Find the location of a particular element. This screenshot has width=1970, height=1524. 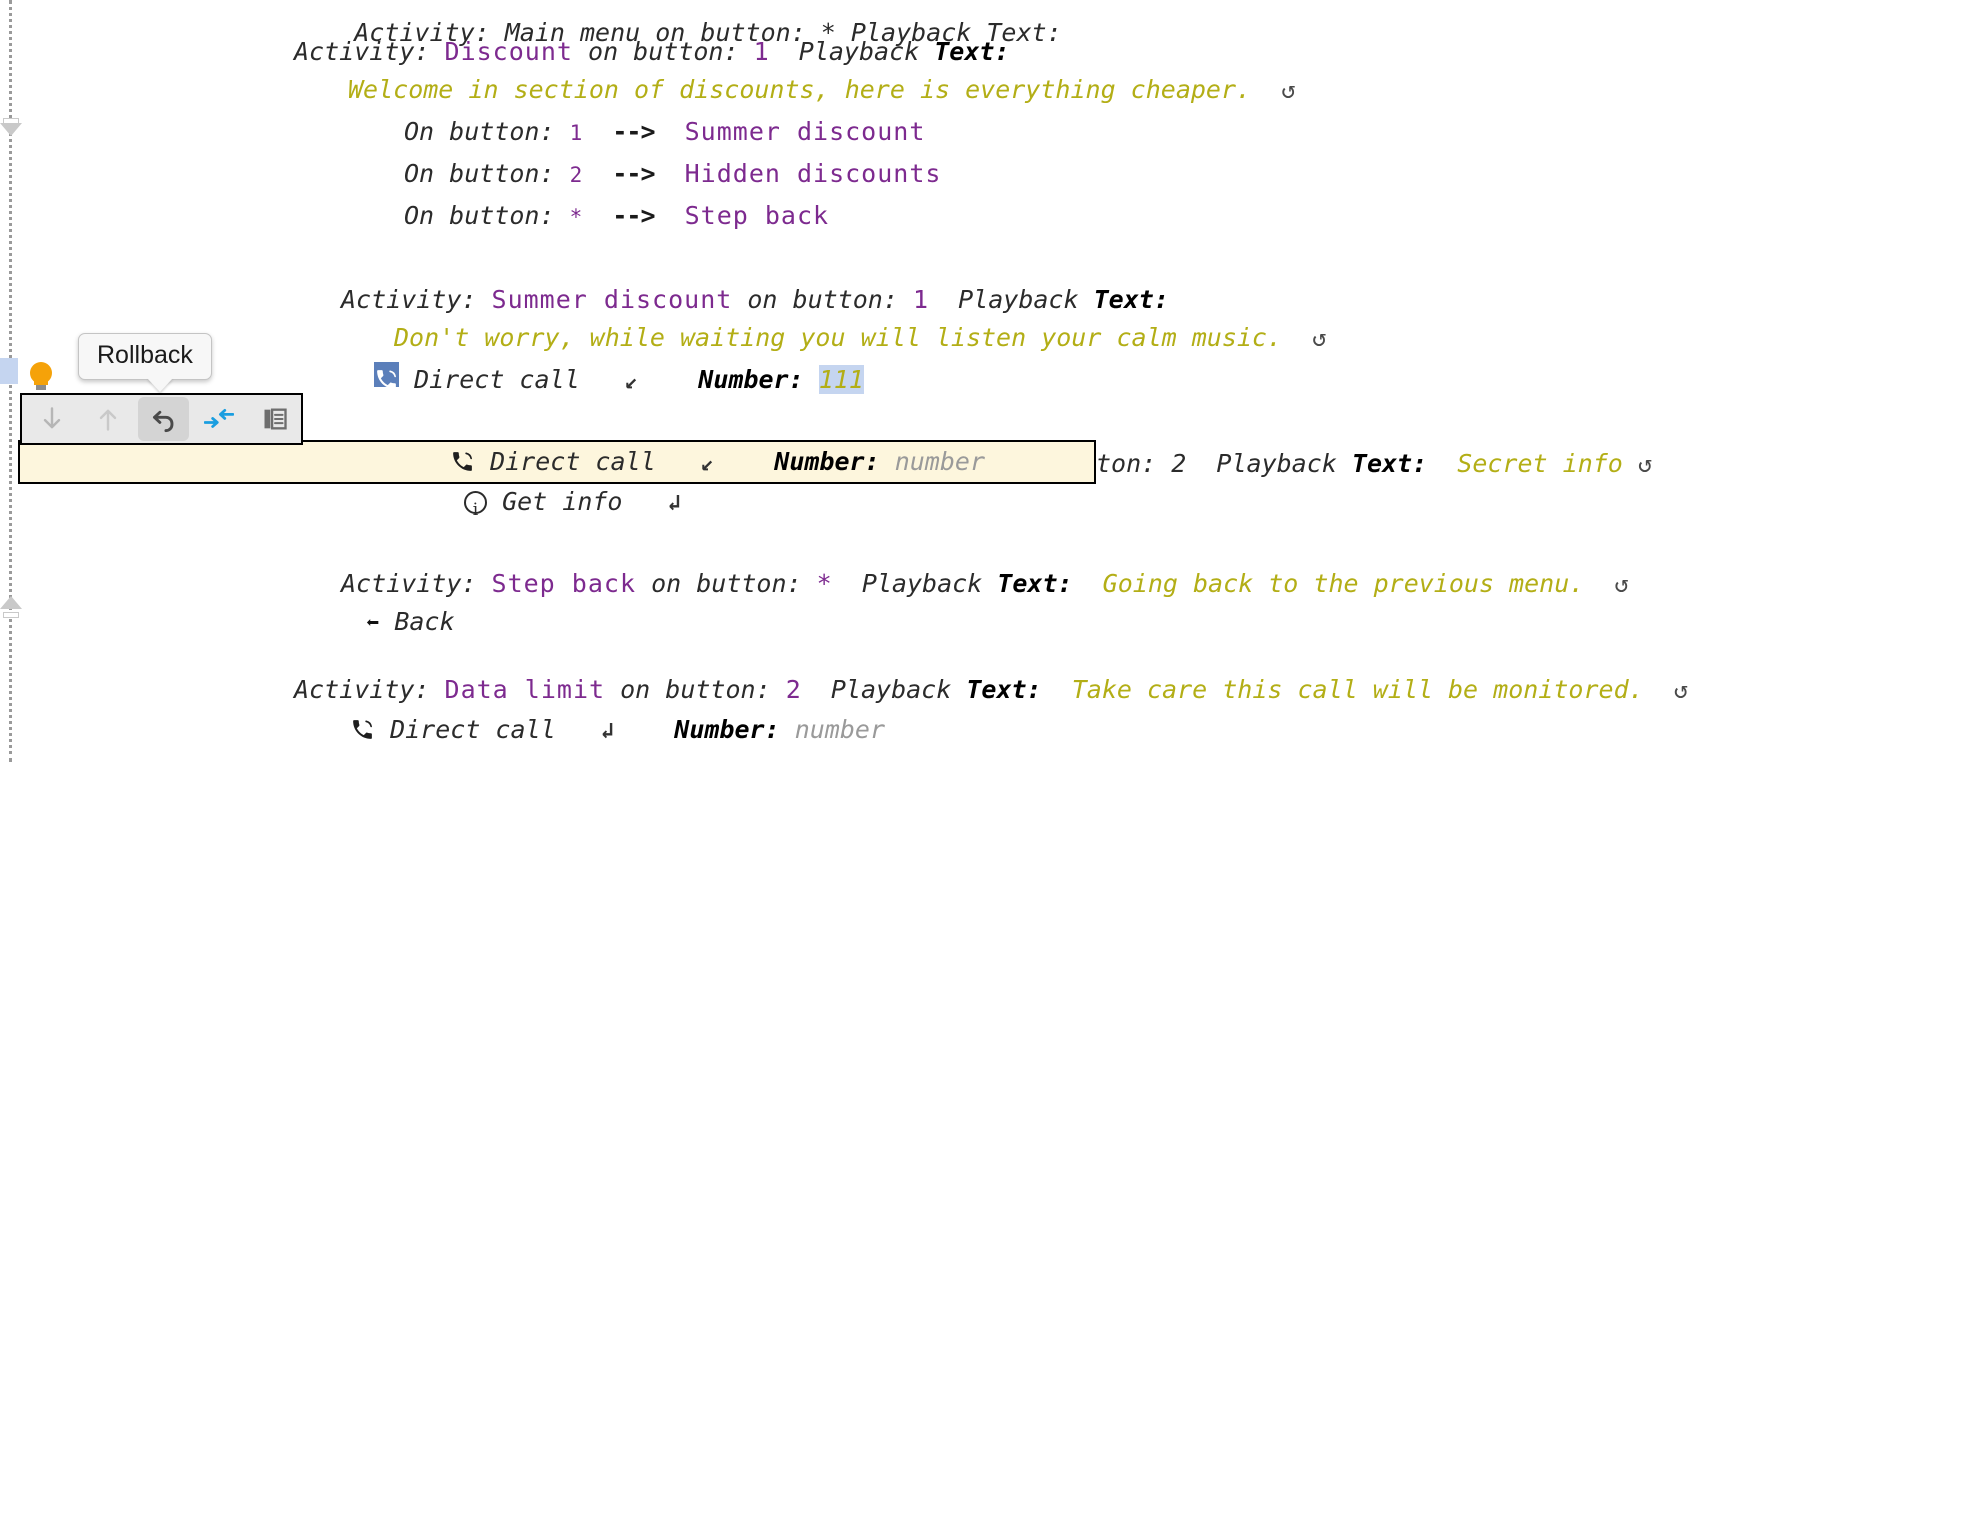

activity-button-step-back: * is located at coordinates (824, 583).